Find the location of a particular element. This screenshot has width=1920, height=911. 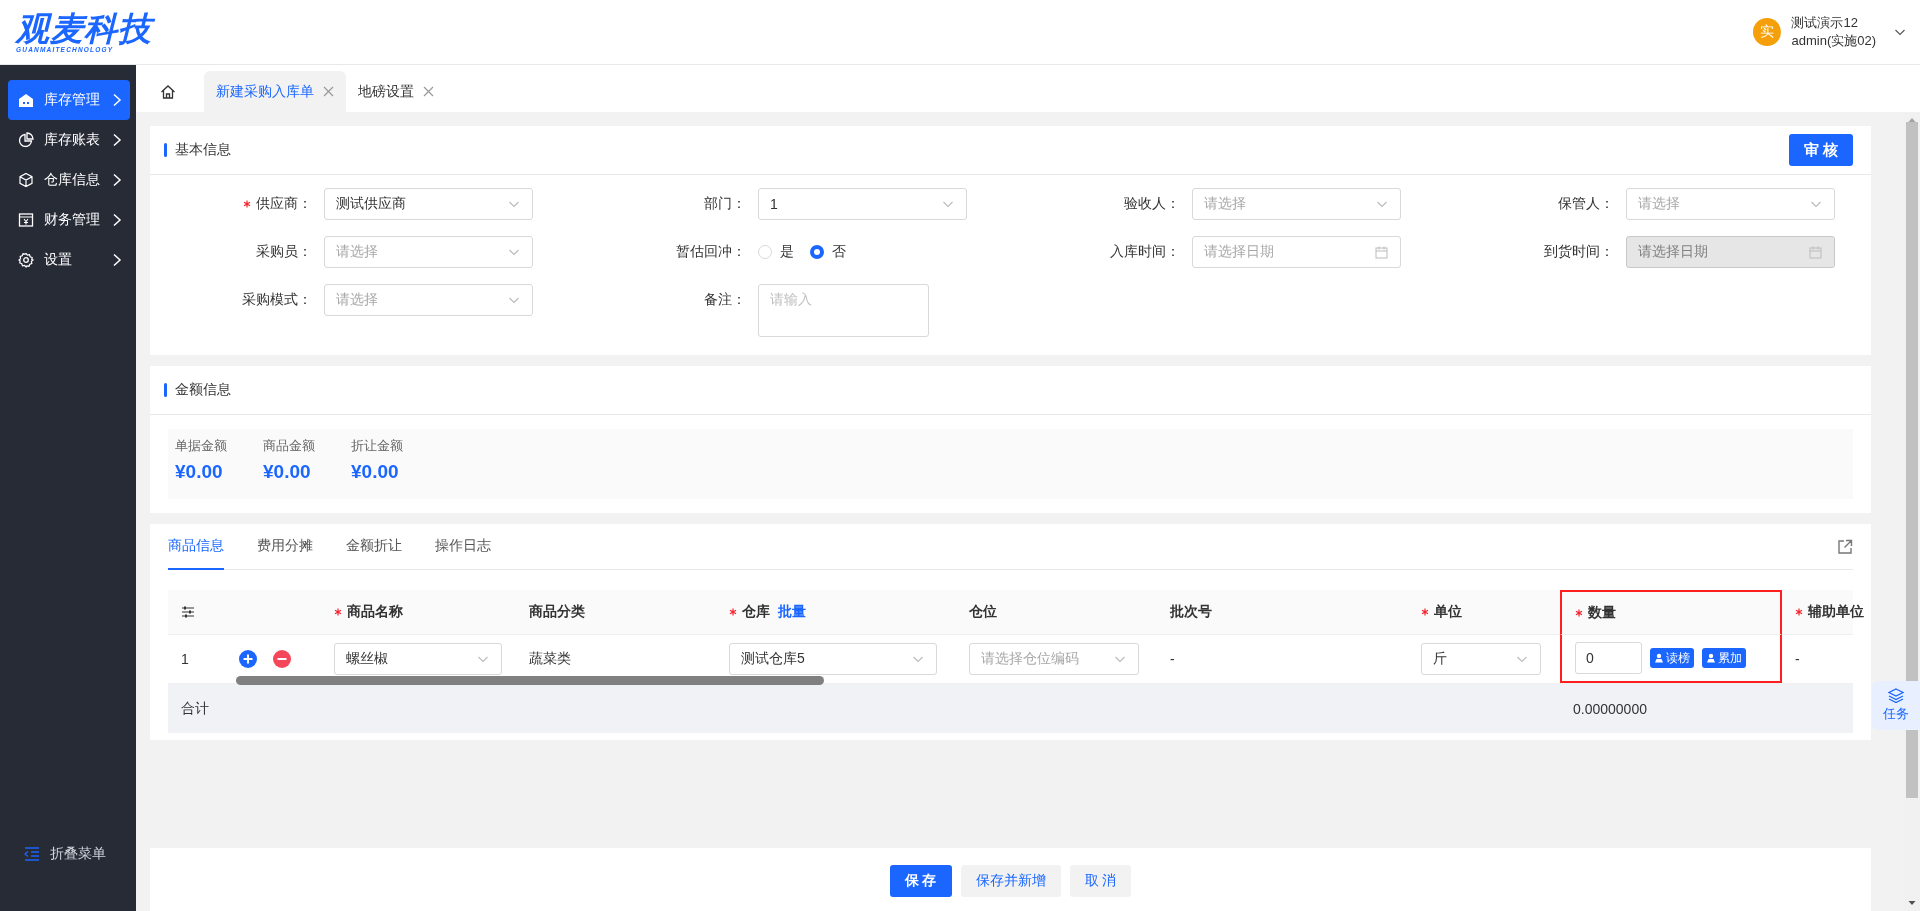

house-icon is located at coordinates (26, 100).